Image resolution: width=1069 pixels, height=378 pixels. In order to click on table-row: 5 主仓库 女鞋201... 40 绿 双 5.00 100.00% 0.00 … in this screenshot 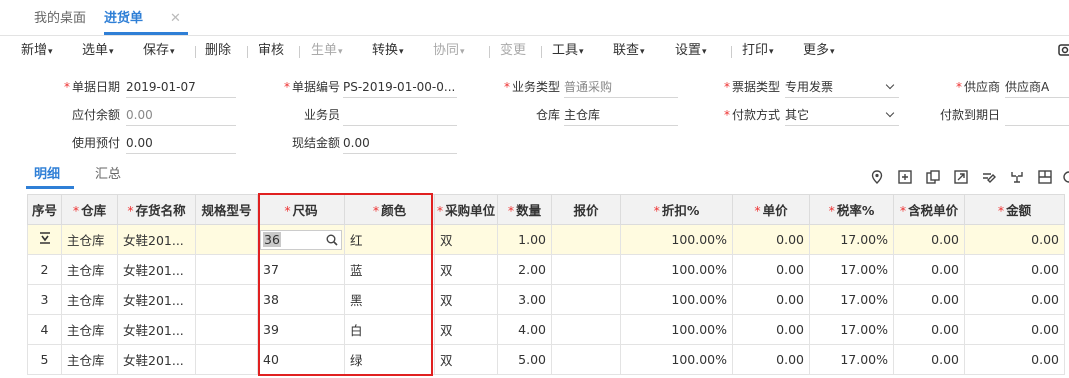, I will do `click(546, 359)`.